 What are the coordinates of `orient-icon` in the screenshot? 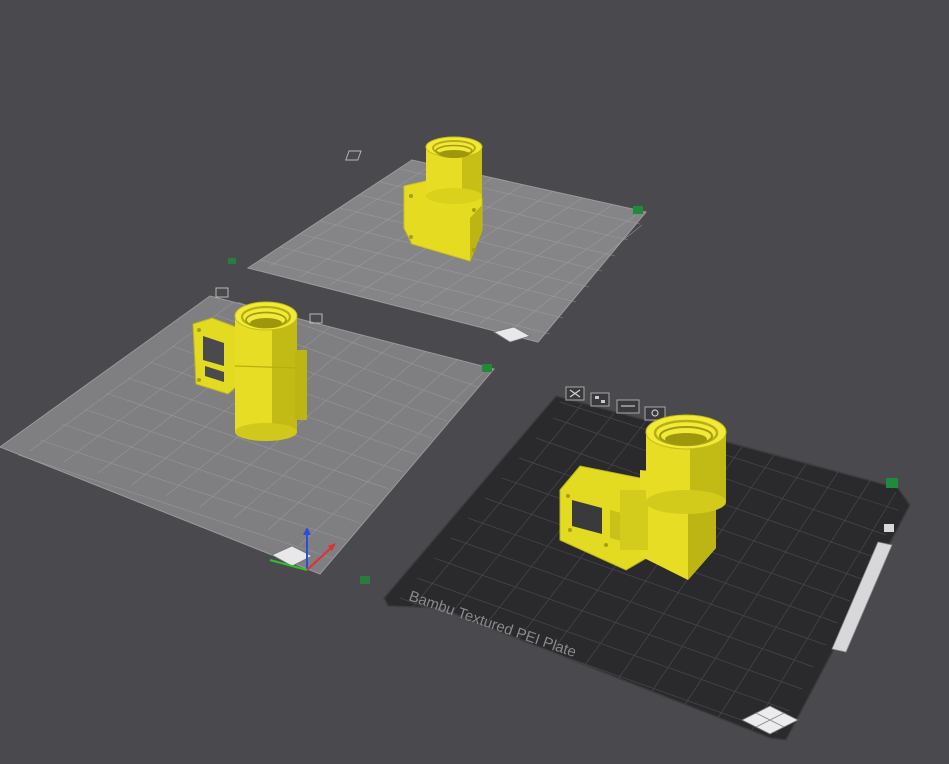 It's located at (628, 406).